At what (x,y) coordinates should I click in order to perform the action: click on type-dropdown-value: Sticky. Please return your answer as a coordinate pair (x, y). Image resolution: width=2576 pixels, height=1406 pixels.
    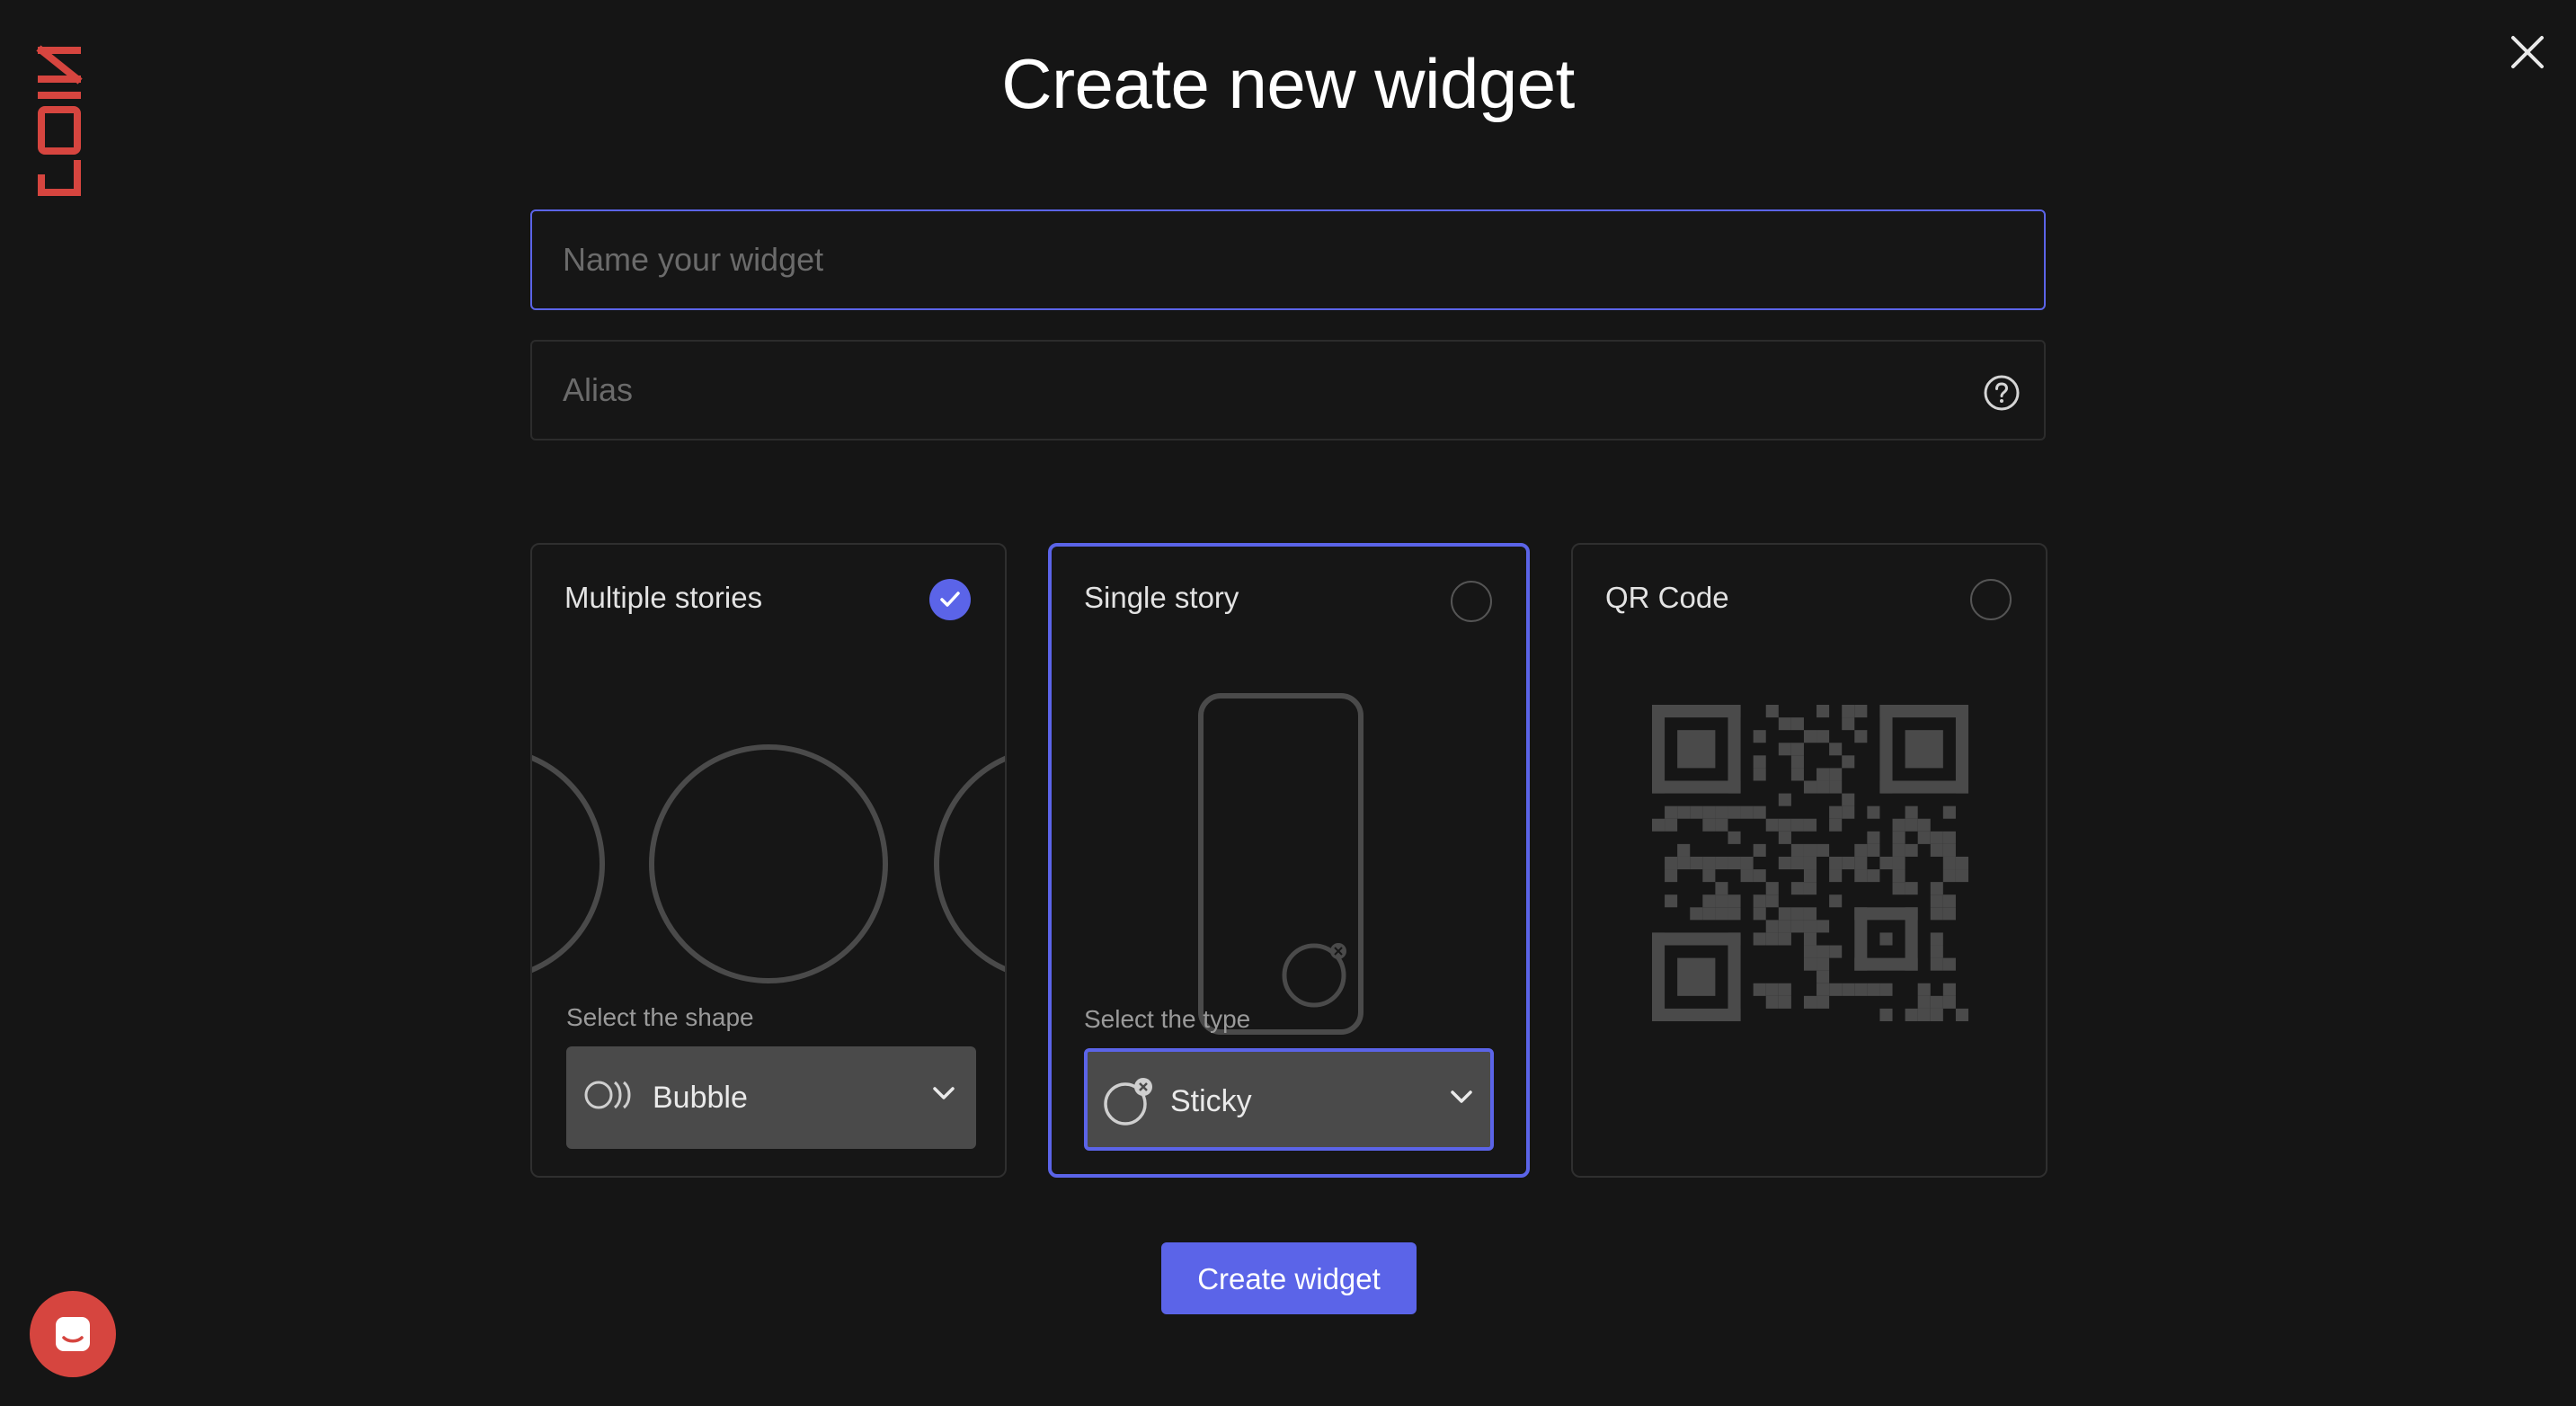
    Looking at the image, I should click on (1211, 1101).